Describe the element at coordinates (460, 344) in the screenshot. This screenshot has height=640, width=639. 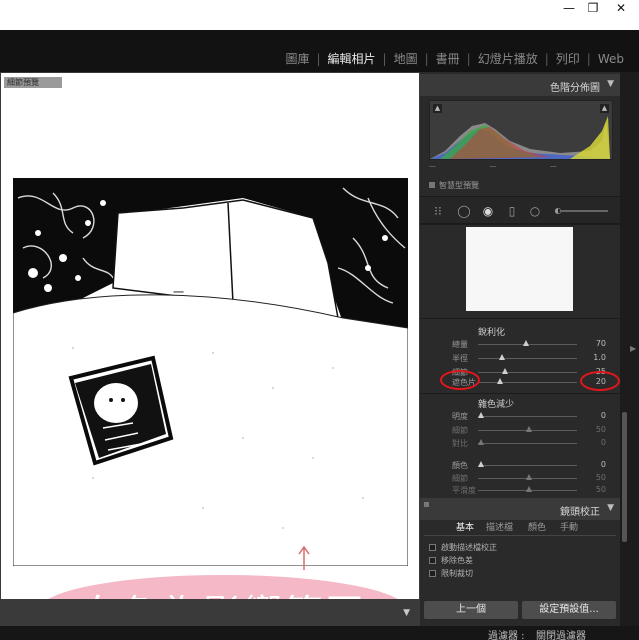
I see `slider-label: 總量` at that location.